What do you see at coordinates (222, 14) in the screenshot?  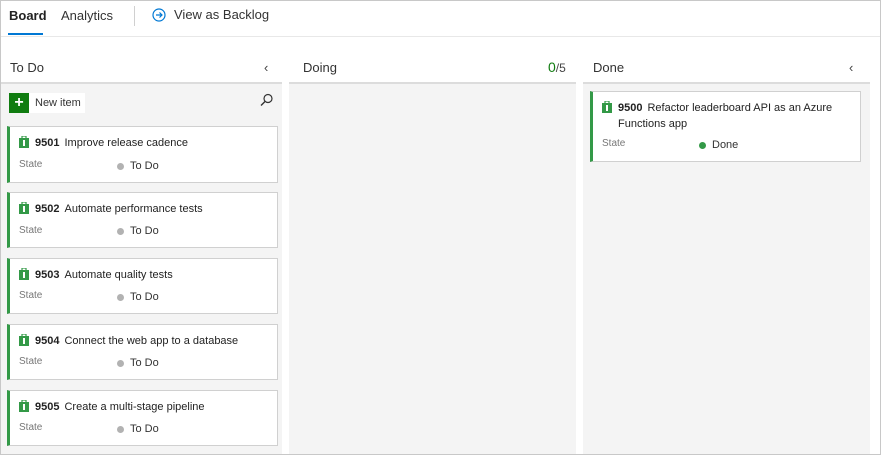 I see `view-as-backlog-label: View as Backlog` at bounding box center [222, 14].